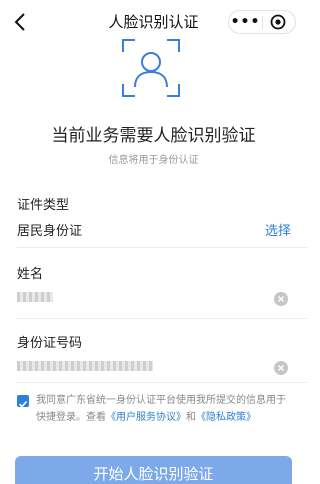  Describe the element at coordinates (30, 274) in the screenshot. I see `name-label: 姓名` at that location.